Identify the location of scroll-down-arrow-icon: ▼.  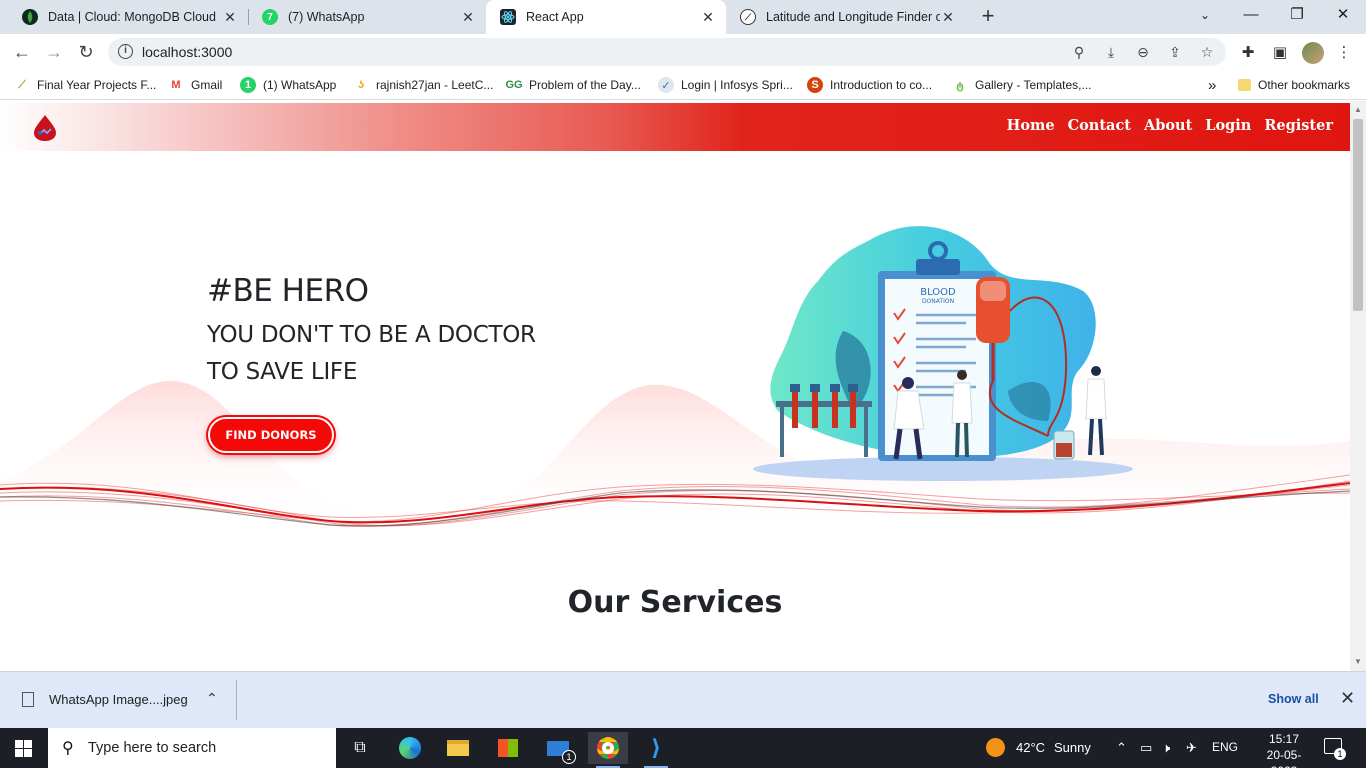
(1358, 661).